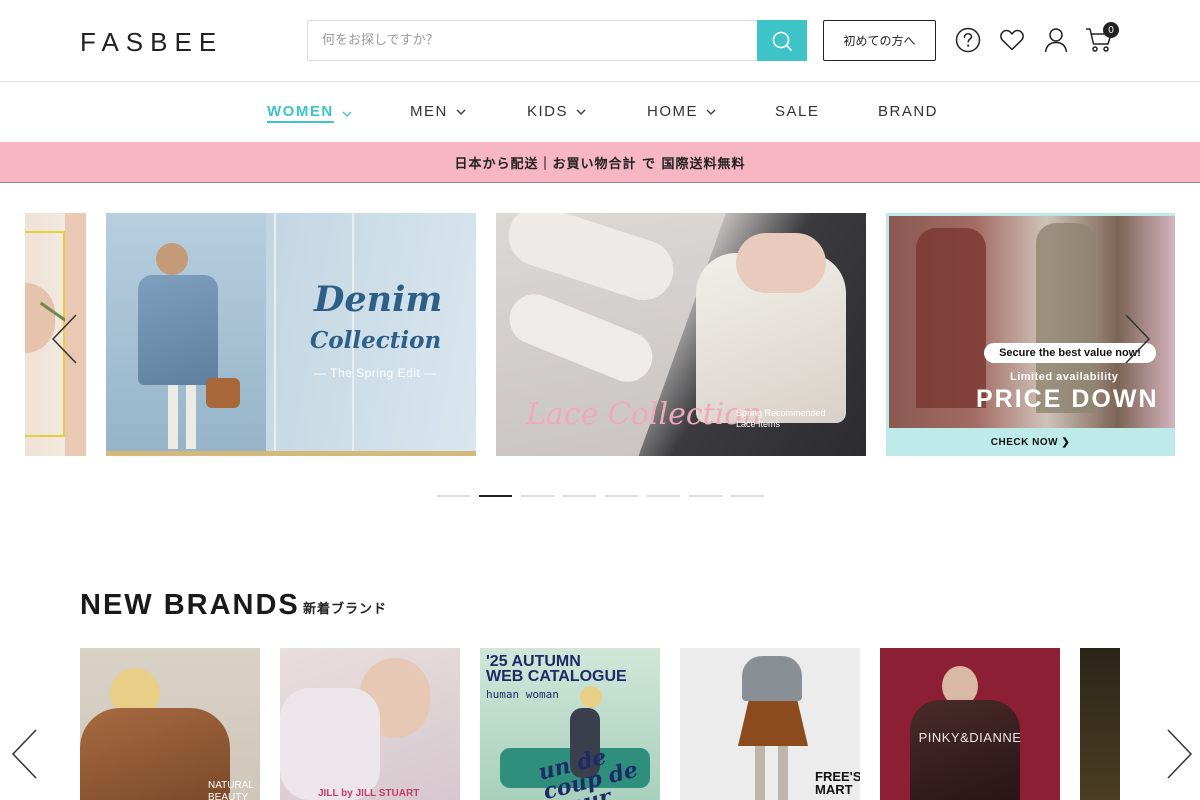 The image size is (1200, 800). I want to click on slide-title: Collection, so click(376, 340).